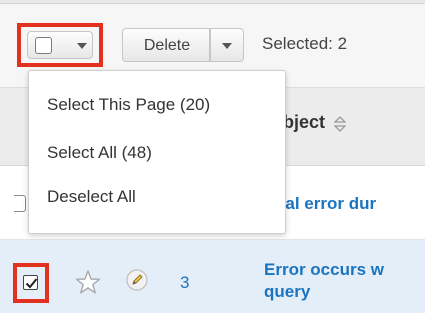  Describe the element at coordinates (91, 197) in the screenshot. I see `menu-item-deselect-all: Deselect All` at that location.